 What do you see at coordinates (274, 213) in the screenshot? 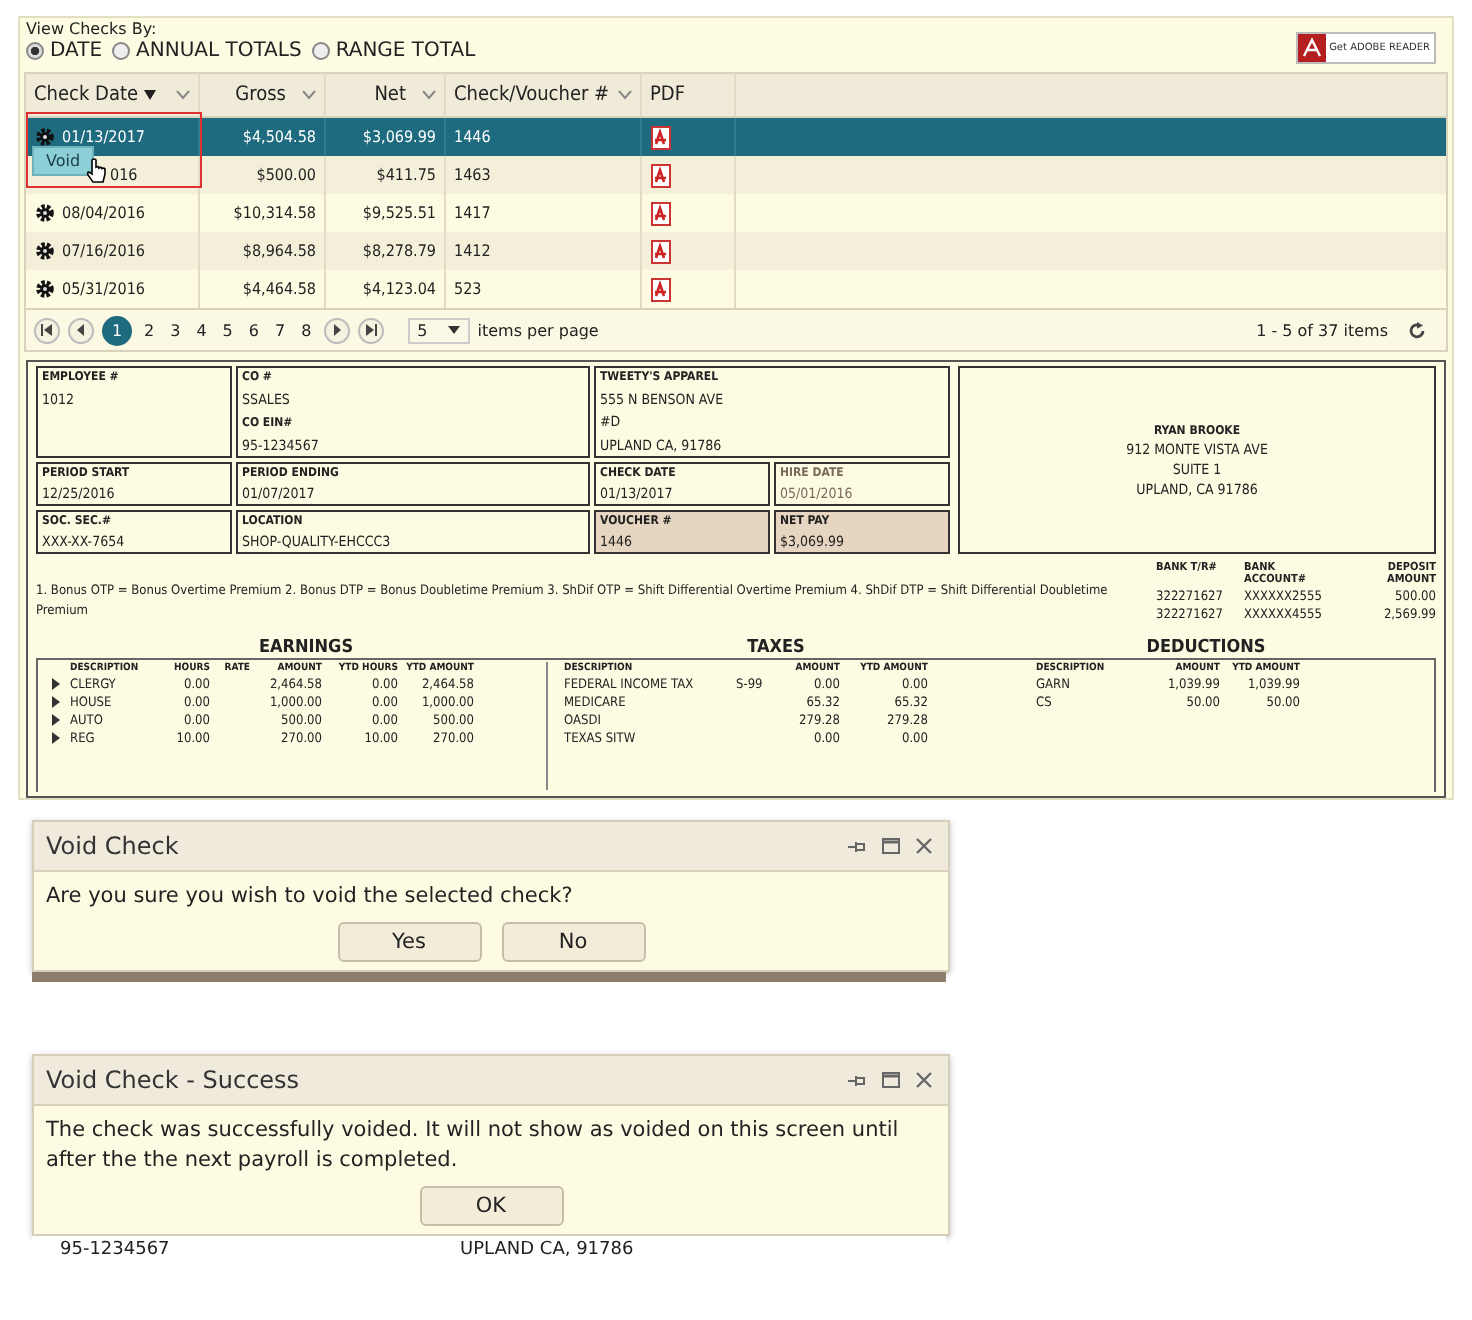
I see `table-cell: $10,314.58` at bounding box center [274, 213].